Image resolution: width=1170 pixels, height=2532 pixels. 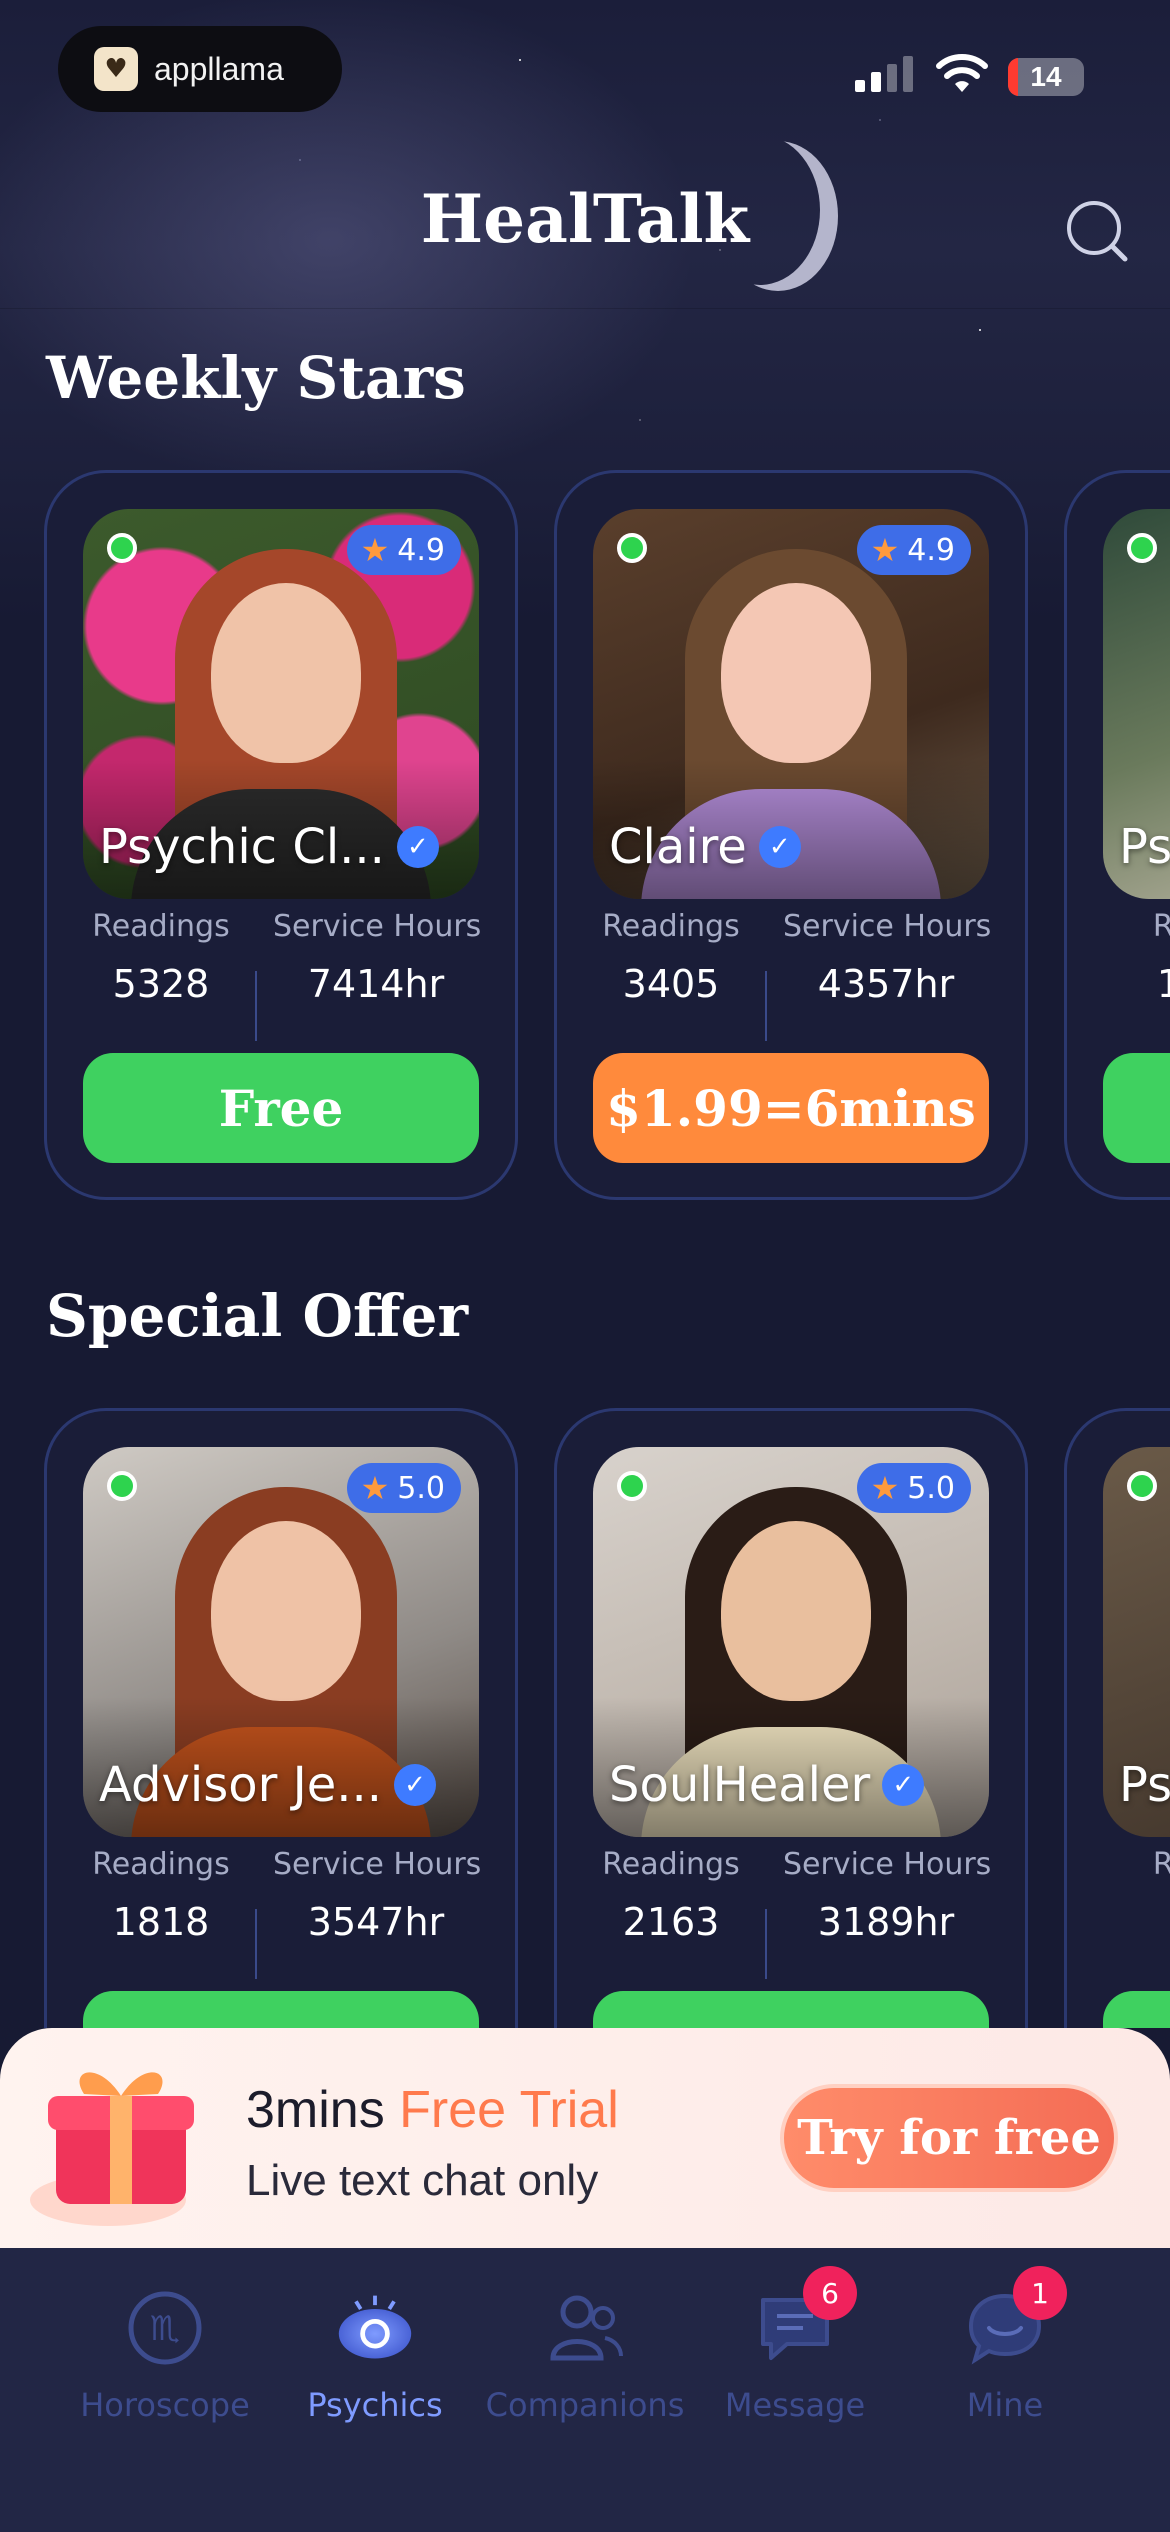 I want to click on trial-title: 3mins Free Trial, so click(x=432, y=2110).